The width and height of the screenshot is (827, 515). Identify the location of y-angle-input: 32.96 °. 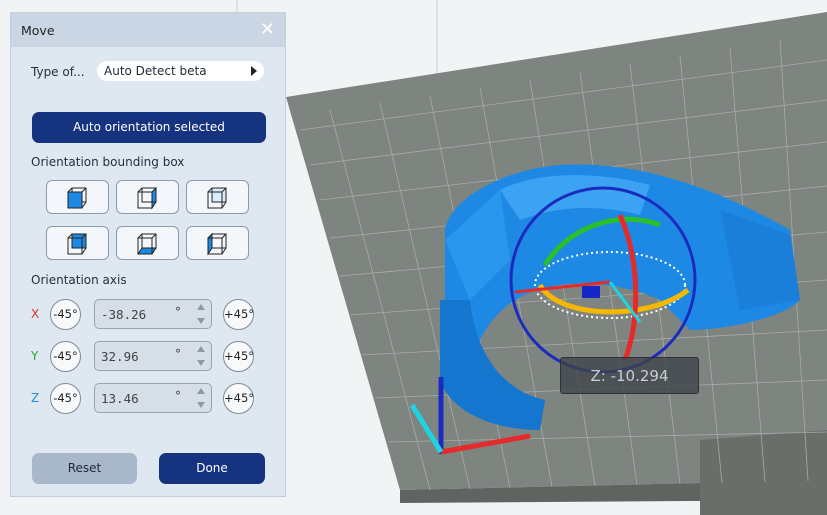
(153, 356).